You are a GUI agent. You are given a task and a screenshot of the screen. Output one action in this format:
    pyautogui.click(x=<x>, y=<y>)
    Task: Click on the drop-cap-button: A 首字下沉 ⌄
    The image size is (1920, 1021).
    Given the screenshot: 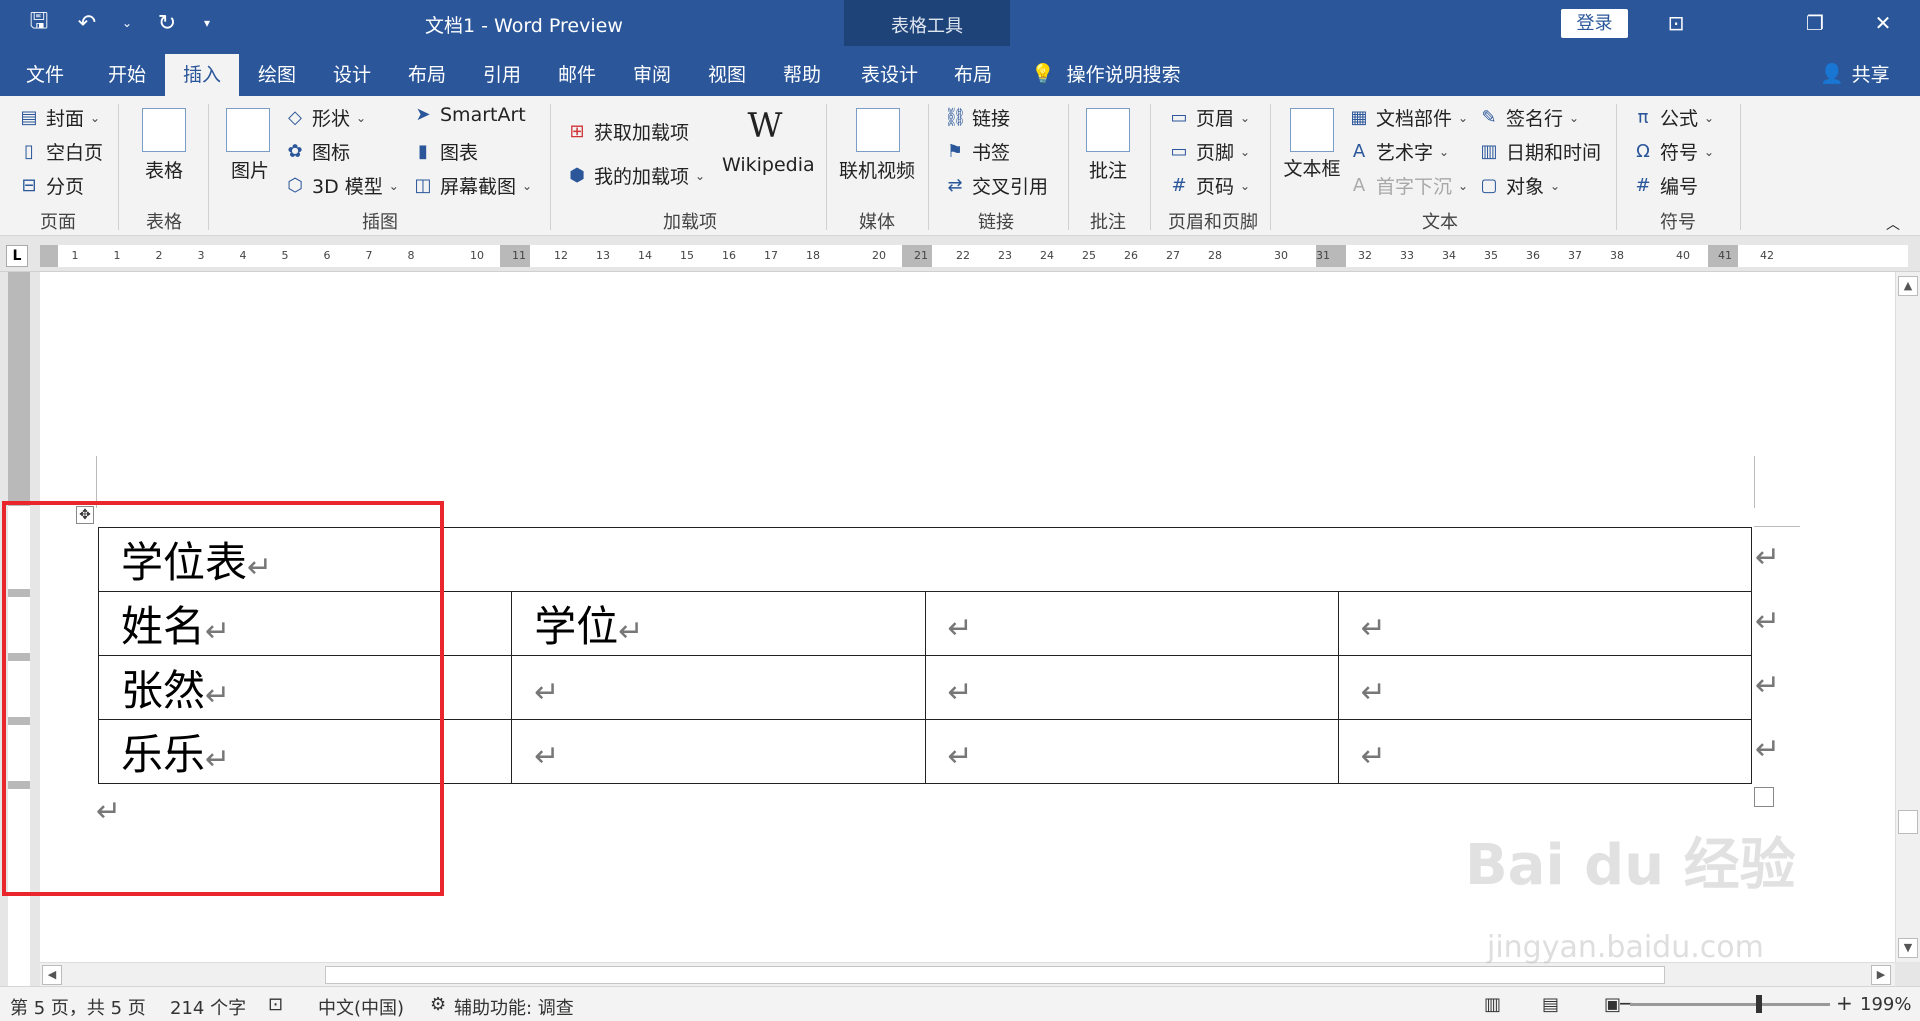 What is the action you would take?
    pyautogui.click(x=1408, y=185)
    